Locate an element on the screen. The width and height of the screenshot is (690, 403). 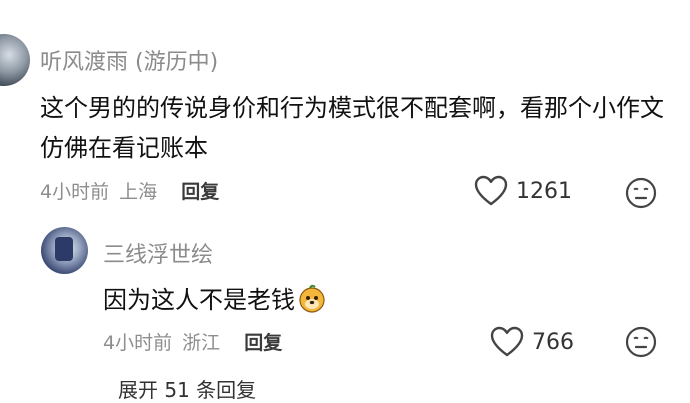
like-count: 1261 is located at coordinates (544, 191).